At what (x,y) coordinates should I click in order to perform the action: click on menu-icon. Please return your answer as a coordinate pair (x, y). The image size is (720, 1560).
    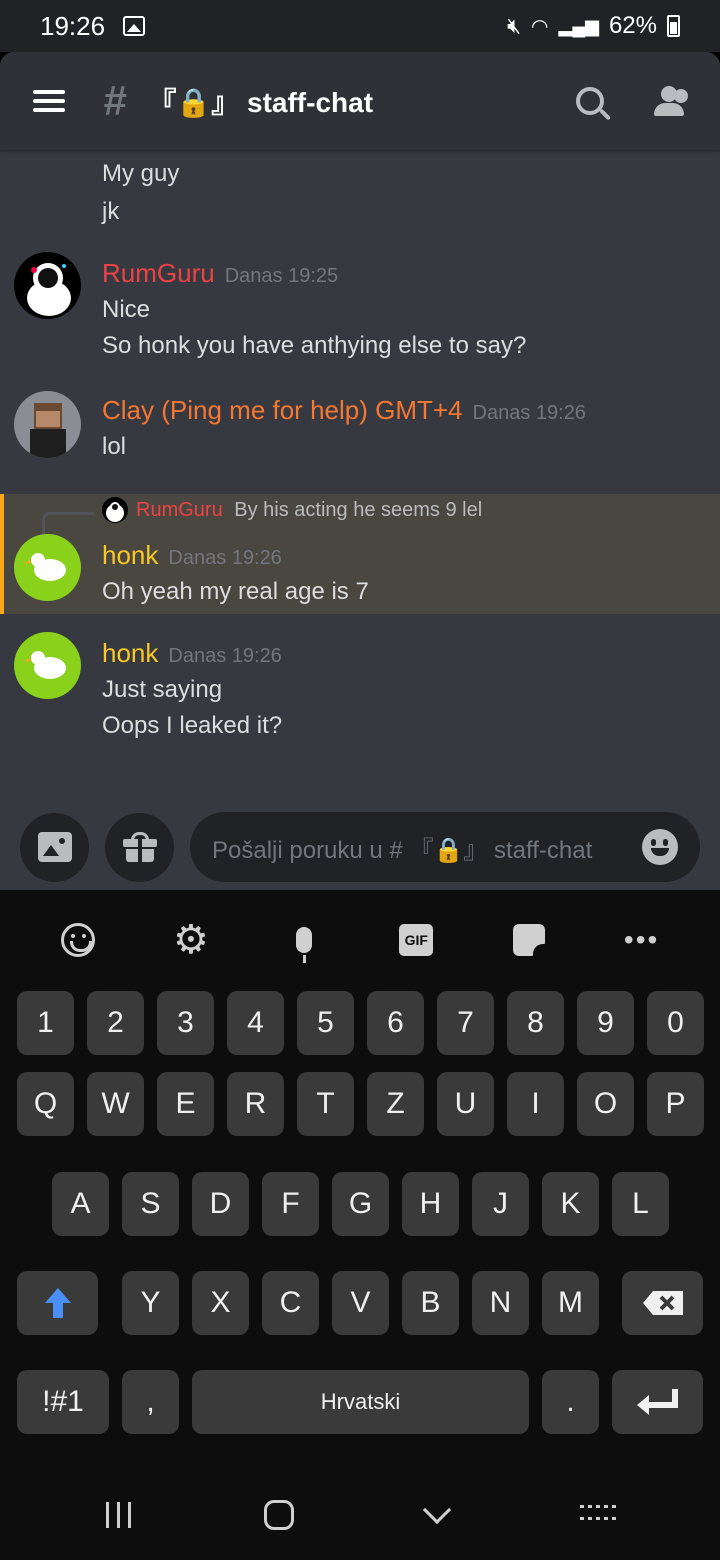
    Looking at the image, I should click on (49, 101).